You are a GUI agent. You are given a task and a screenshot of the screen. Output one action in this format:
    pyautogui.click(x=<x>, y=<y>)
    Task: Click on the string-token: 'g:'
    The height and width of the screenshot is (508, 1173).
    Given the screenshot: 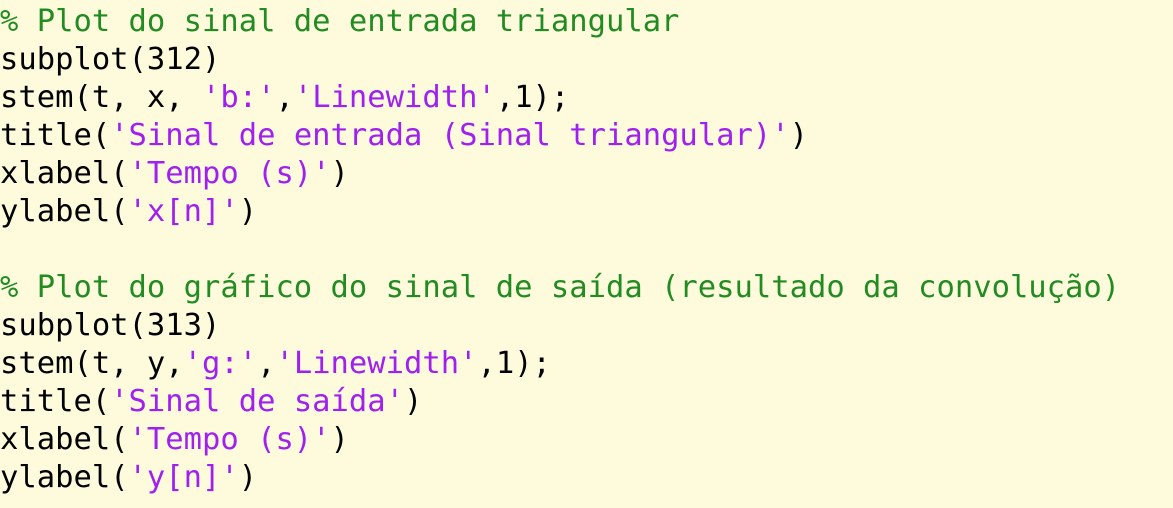 What is the action you would take?
    pyautogui.click(x=220, y=363)
    